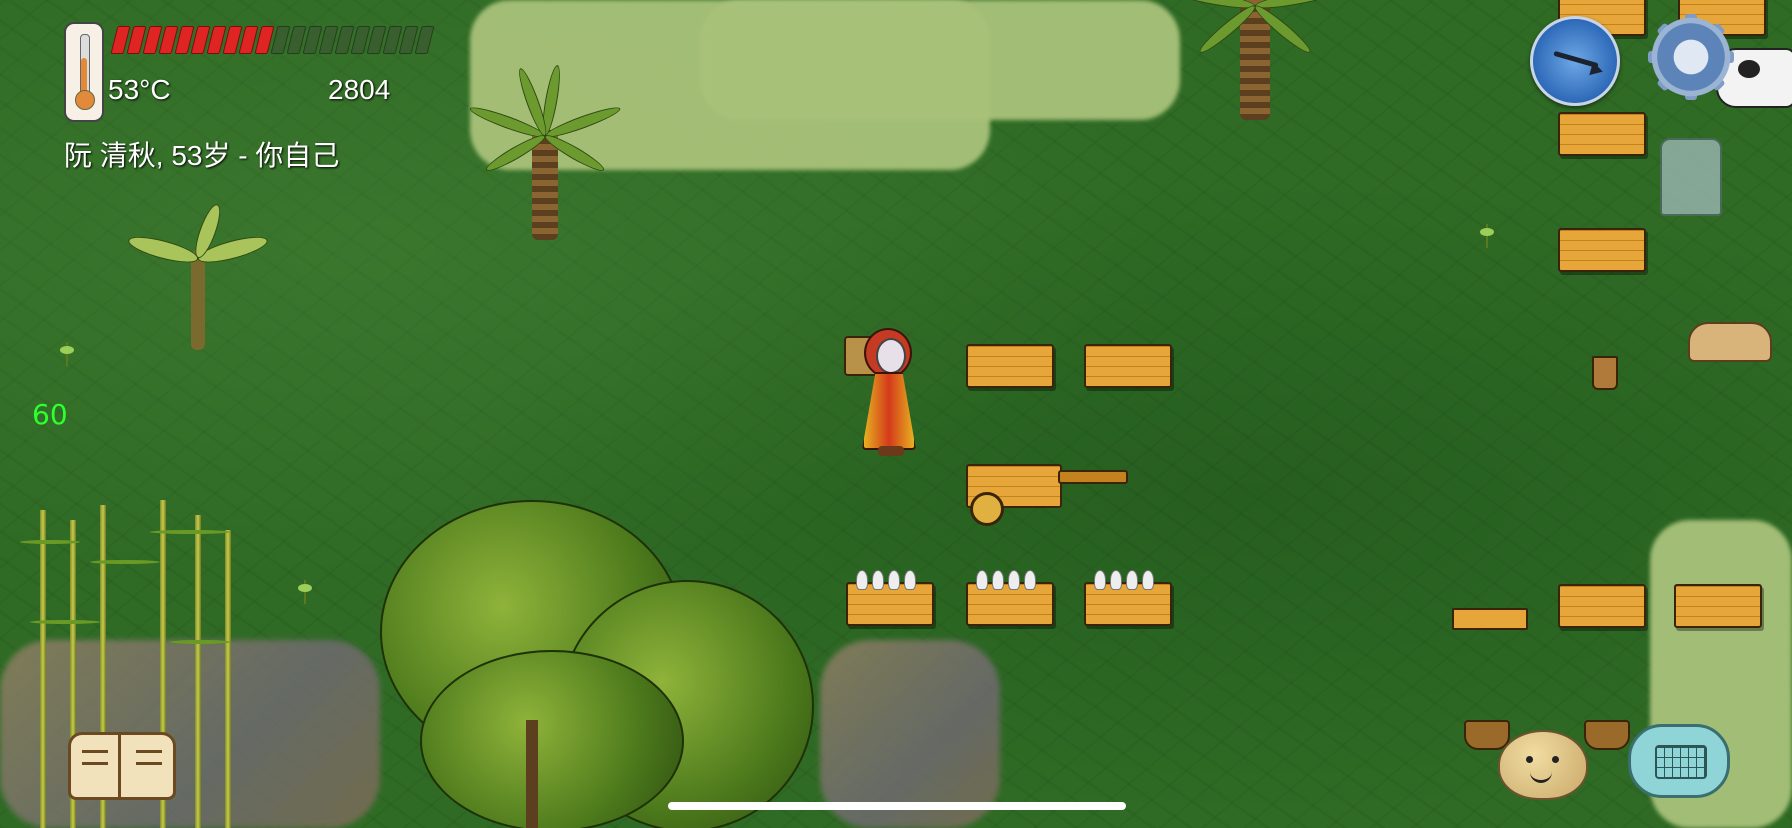 The image size is (1792, 828). I want to click on tree-stump, so click(1730, 342).